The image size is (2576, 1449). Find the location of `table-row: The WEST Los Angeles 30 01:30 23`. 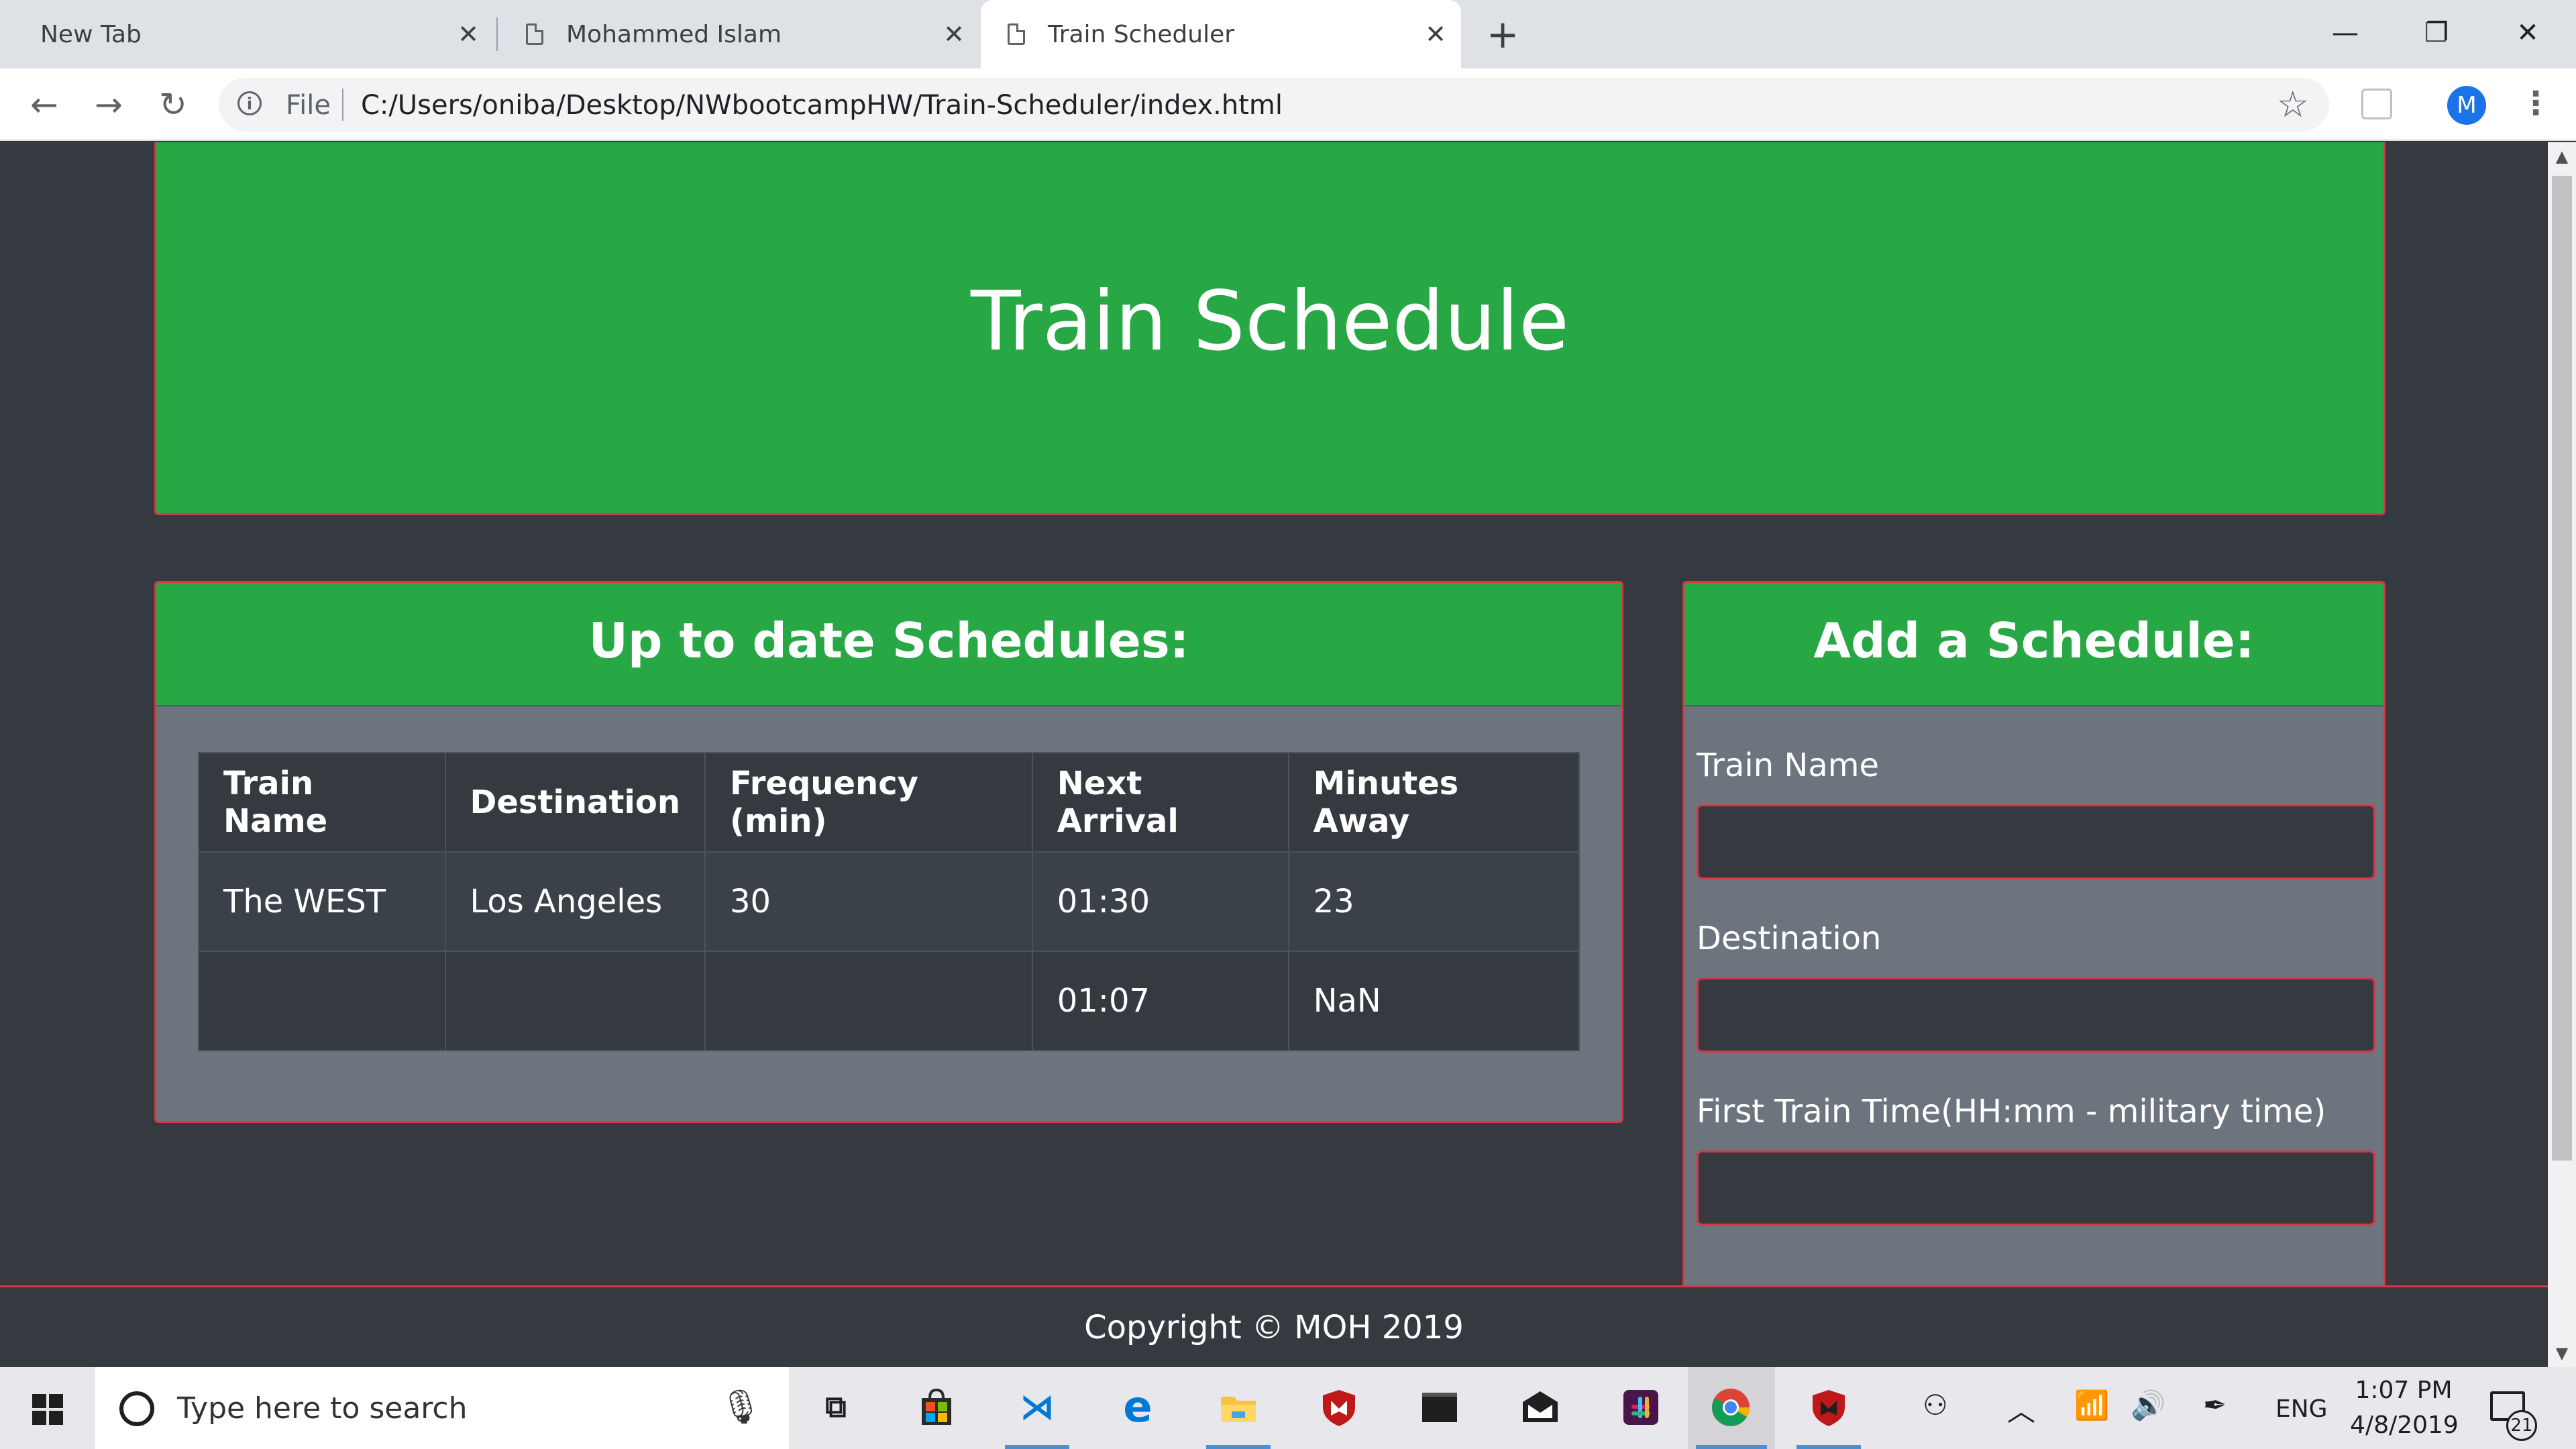

table-row: The WEST Los Angeles 30 01:30 23 is located at coordinates (889, 901).